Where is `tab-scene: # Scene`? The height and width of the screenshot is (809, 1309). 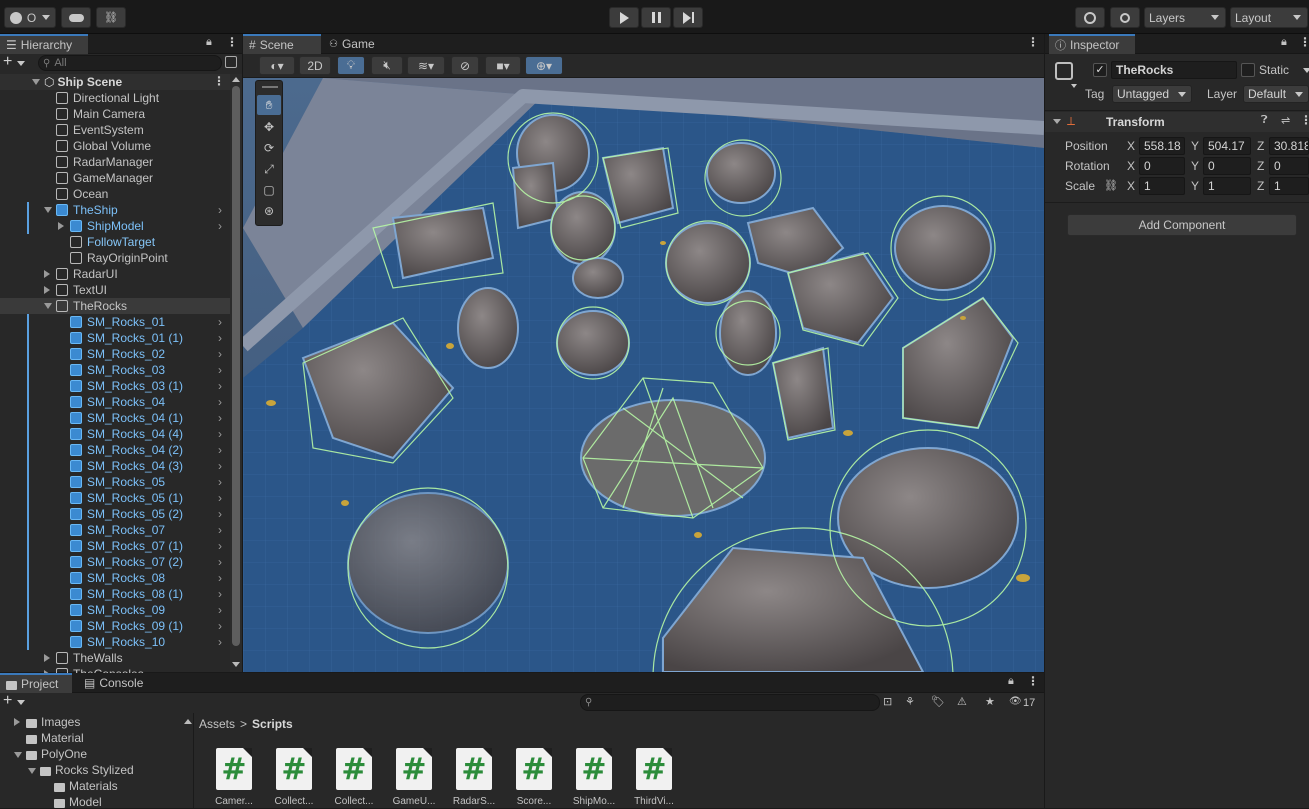 tab-scene: # Scene is located at coordinates (282, 44).